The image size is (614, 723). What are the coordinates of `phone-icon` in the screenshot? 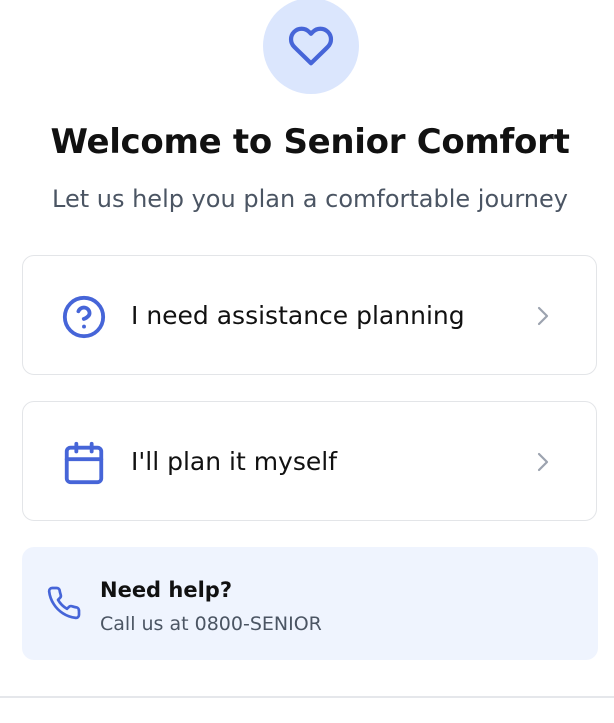 It's located at (64, 603).